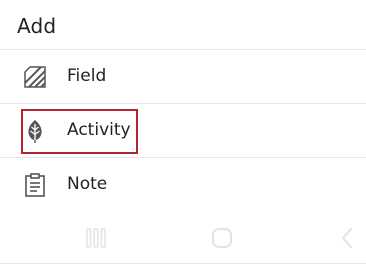 This screenshot has width=366, height=264. Describe the element at coordinates (87, 76) in the screenshot. I see `menu-item-label: Field` at that location.